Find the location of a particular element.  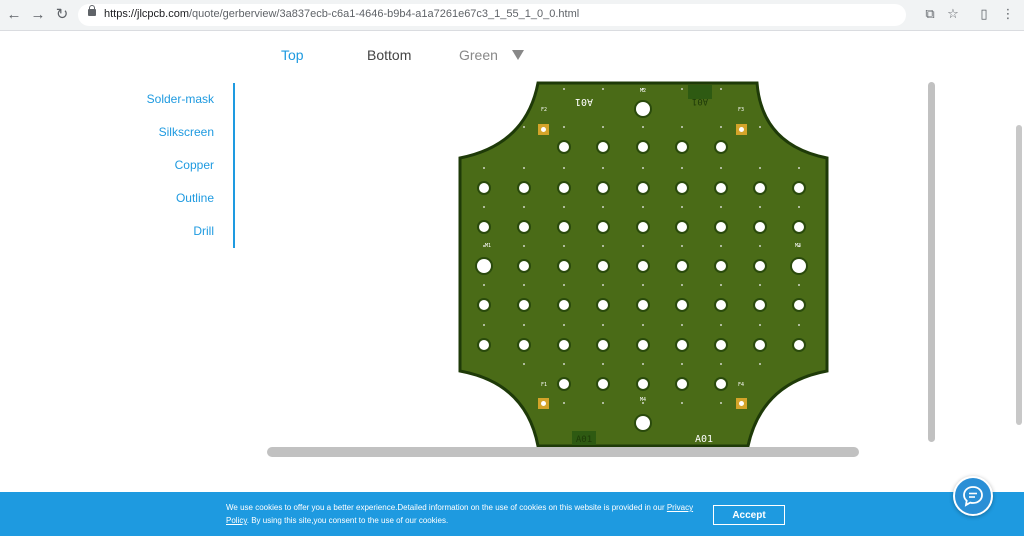

accept-cookies-button: Accept is located at coordinates (749, 515).